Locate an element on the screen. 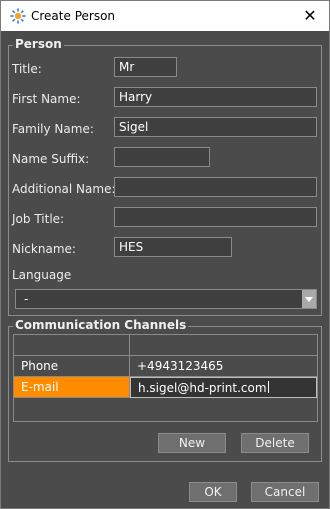 The width and height of the screenshot is (330, 509). job-title-field is located at coordinates (215, 217).